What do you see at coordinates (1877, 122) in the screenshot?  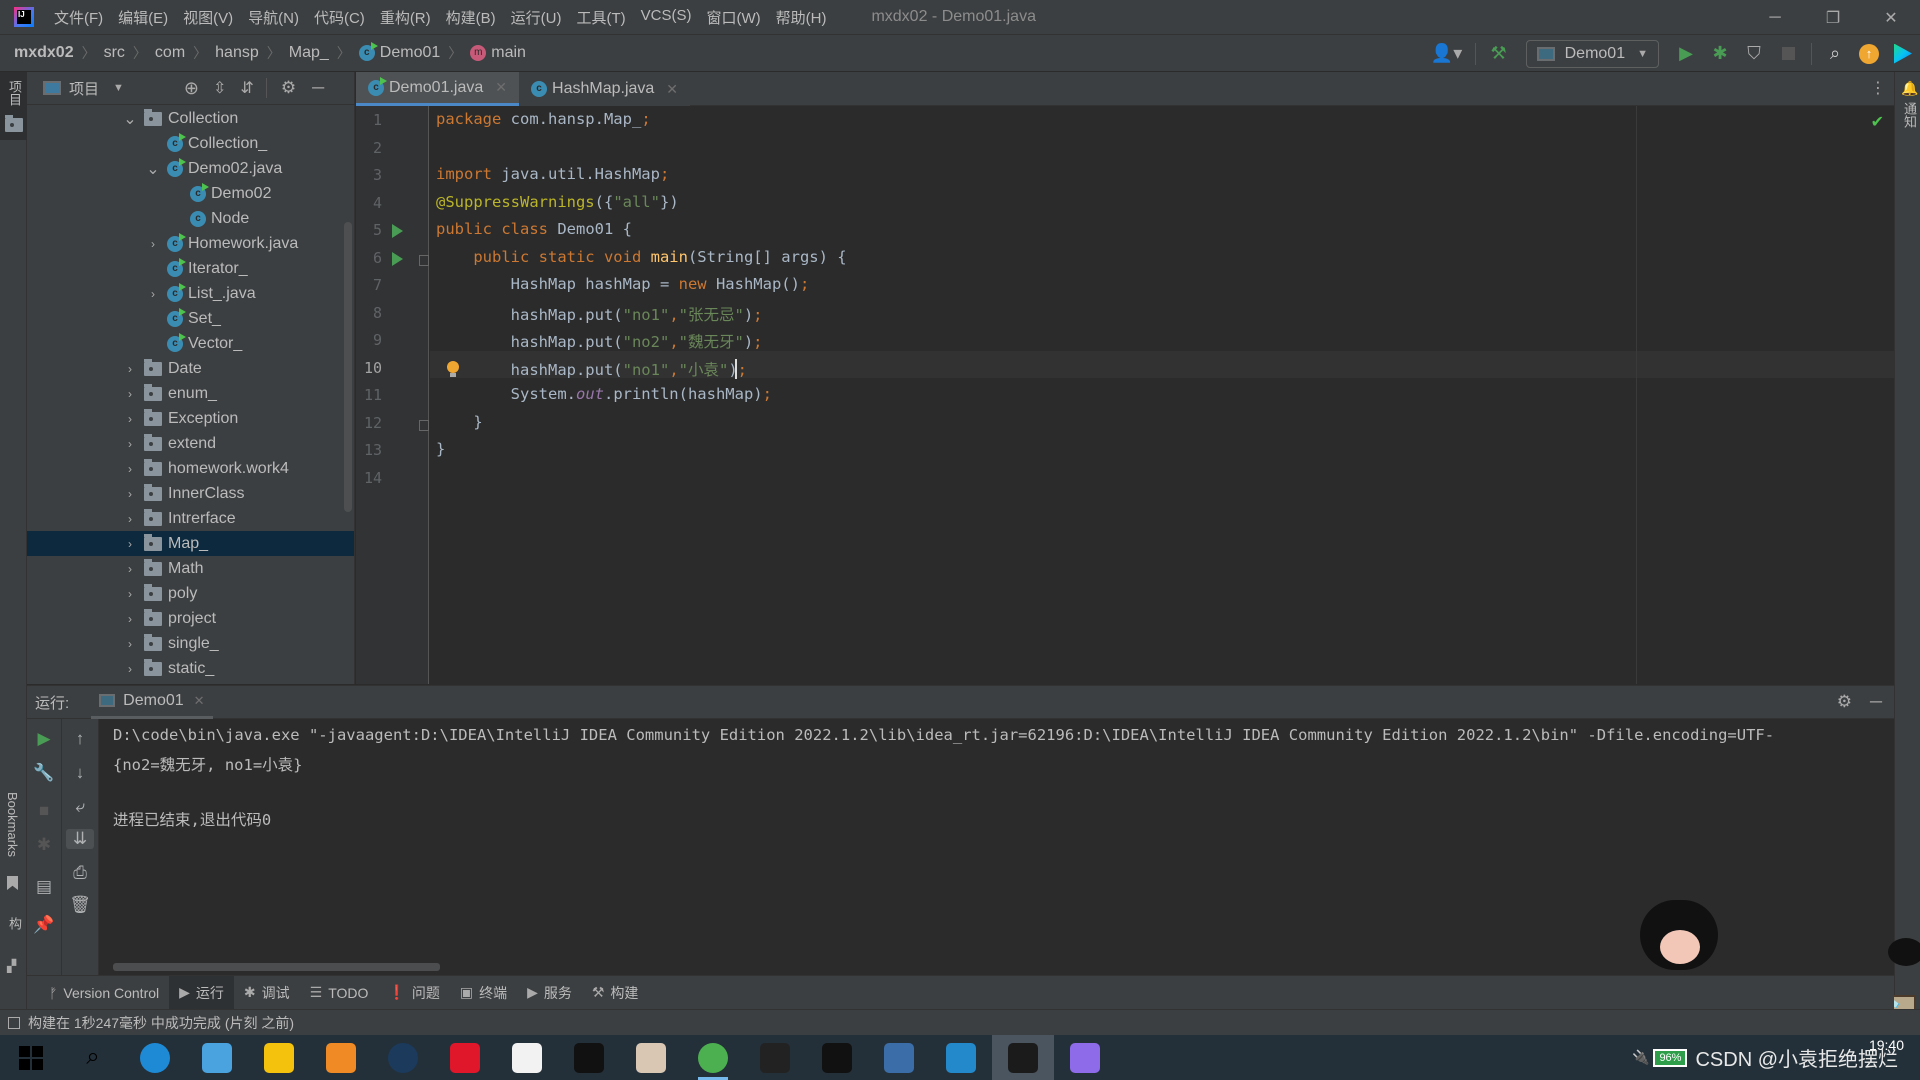 I see `no-problems-check-icon: ✔` at bounding box center [1877, 122].